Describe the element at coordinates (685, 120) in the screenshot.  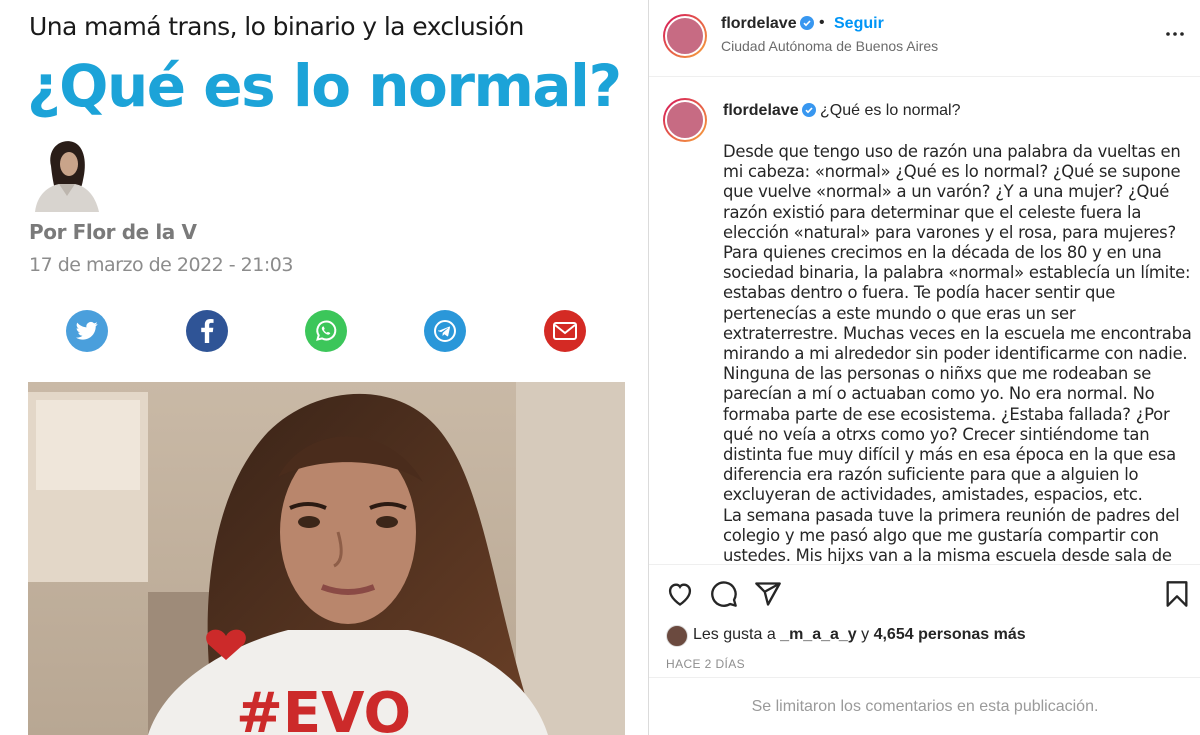
I see `caption-avatar` at that location.